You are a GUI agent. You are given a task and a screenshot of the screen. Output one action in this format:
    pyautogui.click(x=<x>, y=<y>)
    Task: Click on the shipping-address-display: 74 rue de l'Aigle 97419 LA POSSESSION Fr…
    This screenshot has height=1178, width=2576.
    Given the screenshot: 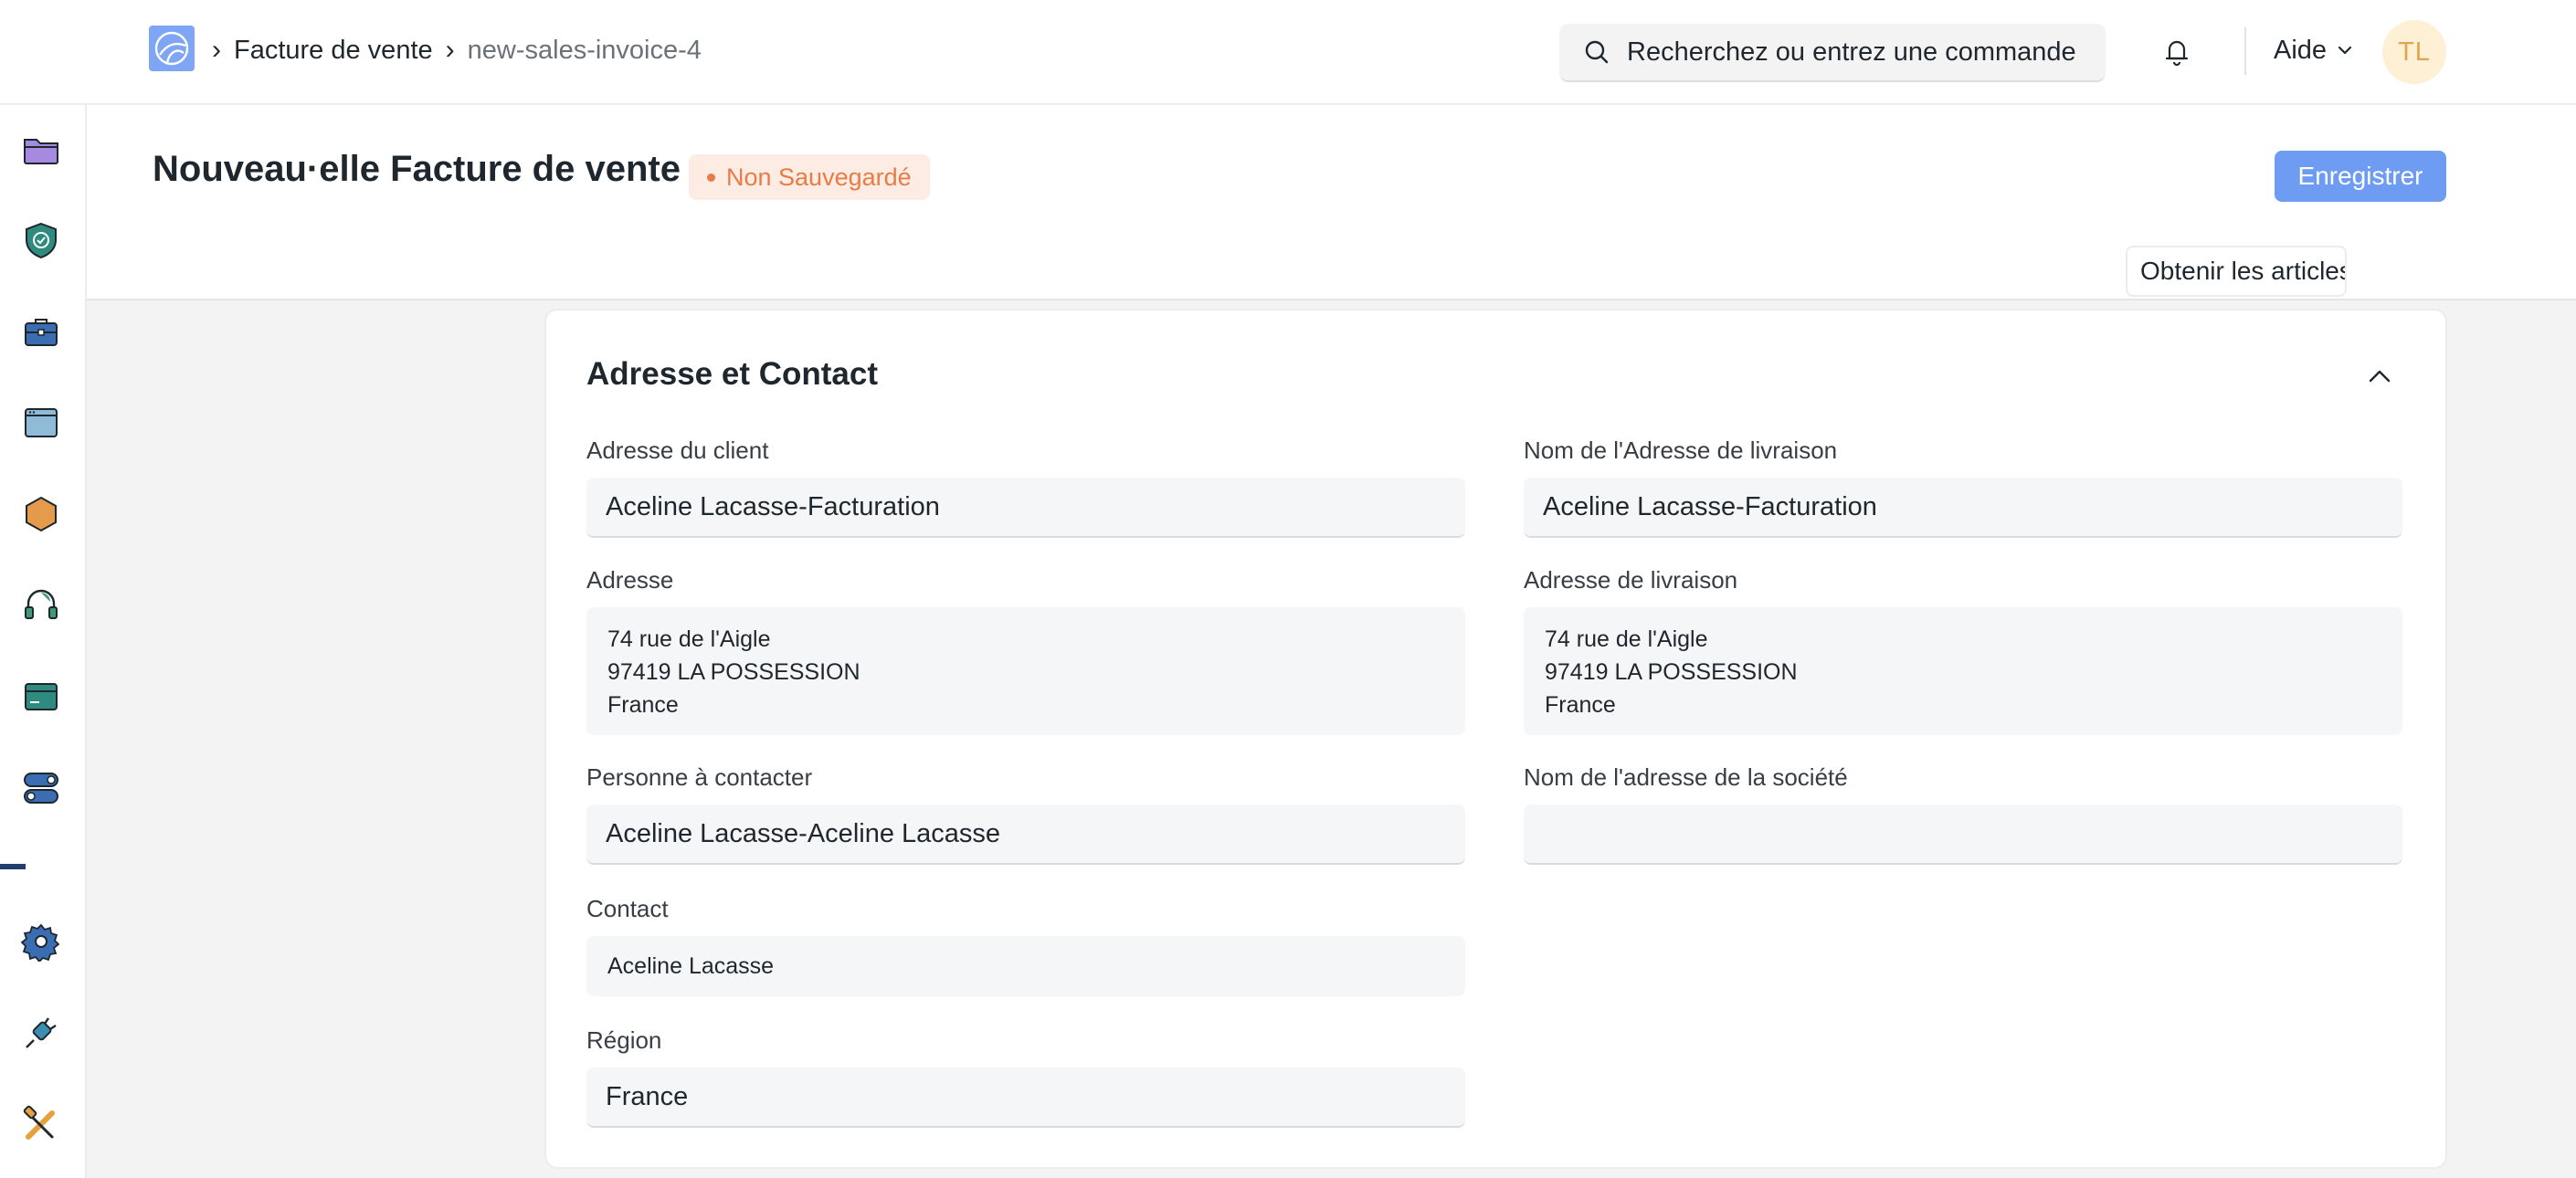 What is the action you would take?
    pyautogui.click(x=1963, y=671)
    